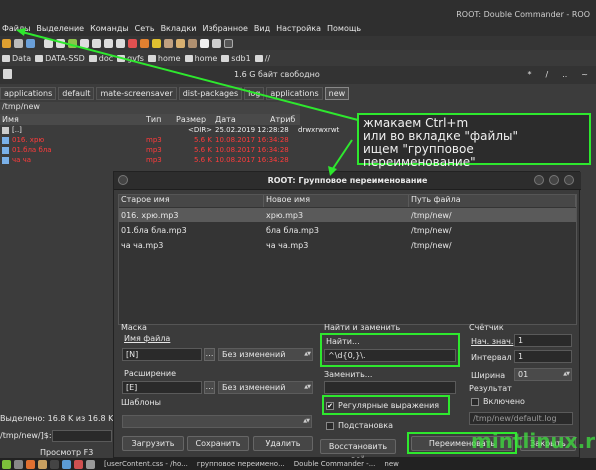 The image size is (596, 470). What do you see at coordinates (265, 354) in the screenshot?
I see `filename-case-select: Без изменений` at bounding box center [265, 354].